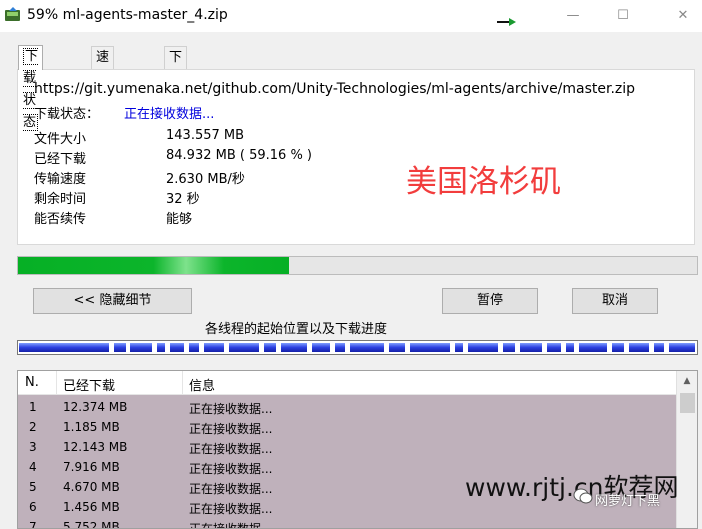  What do you see at coordinates (89, 384) in the screenshot?
I see `column-header-downloaded: 已经下载` at bounding box center [89, 384].